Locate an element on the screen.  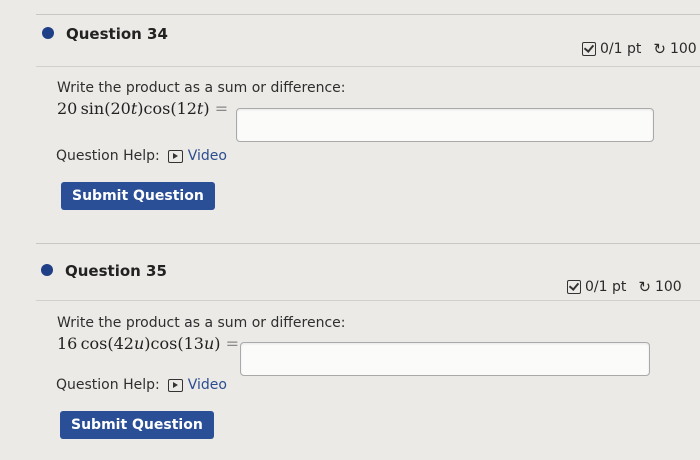
question-title: Question 35 is located at coordinates (116, 271).